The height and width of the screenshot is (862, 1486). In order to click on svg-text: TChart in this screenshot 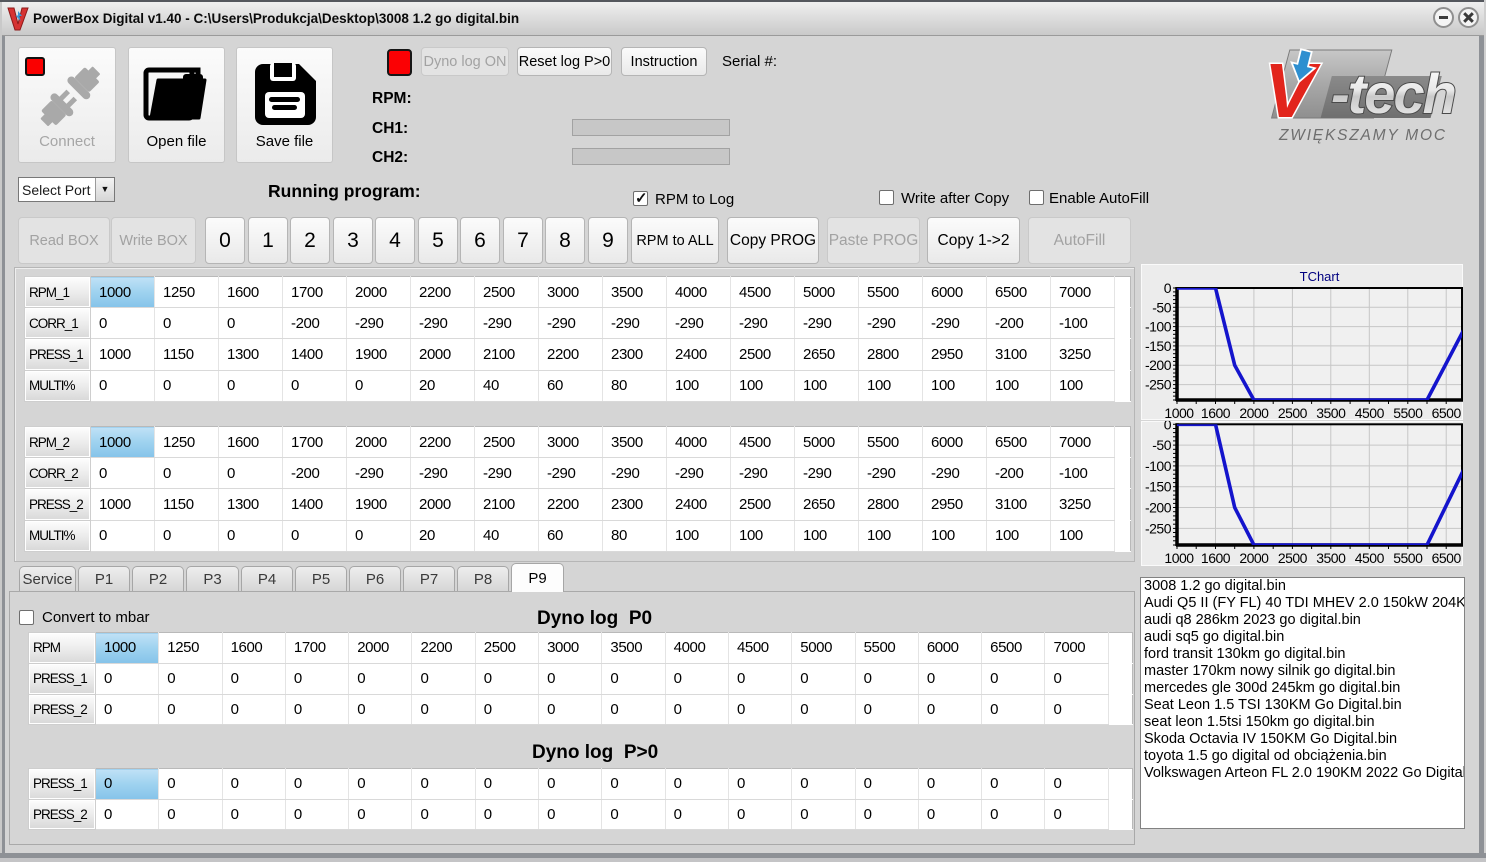, I will do `click(1320, 276)`.